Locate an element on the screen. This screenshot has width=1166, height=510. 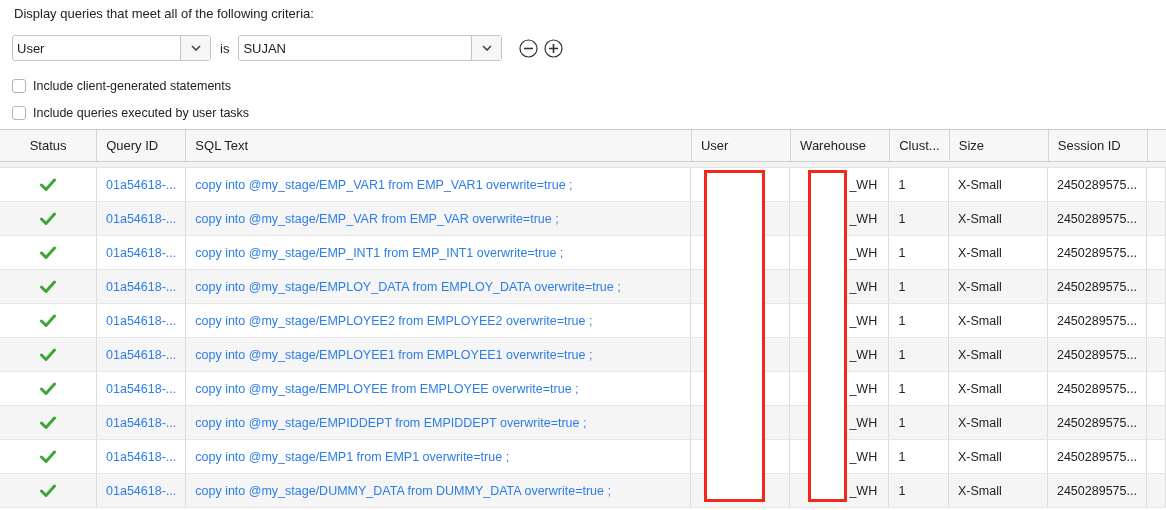
sql-text-link: copy into @my_stage/EMPLOY_DATA from EMPLOY_DATA overwrite=true ; is located at coordinates (408, 286).